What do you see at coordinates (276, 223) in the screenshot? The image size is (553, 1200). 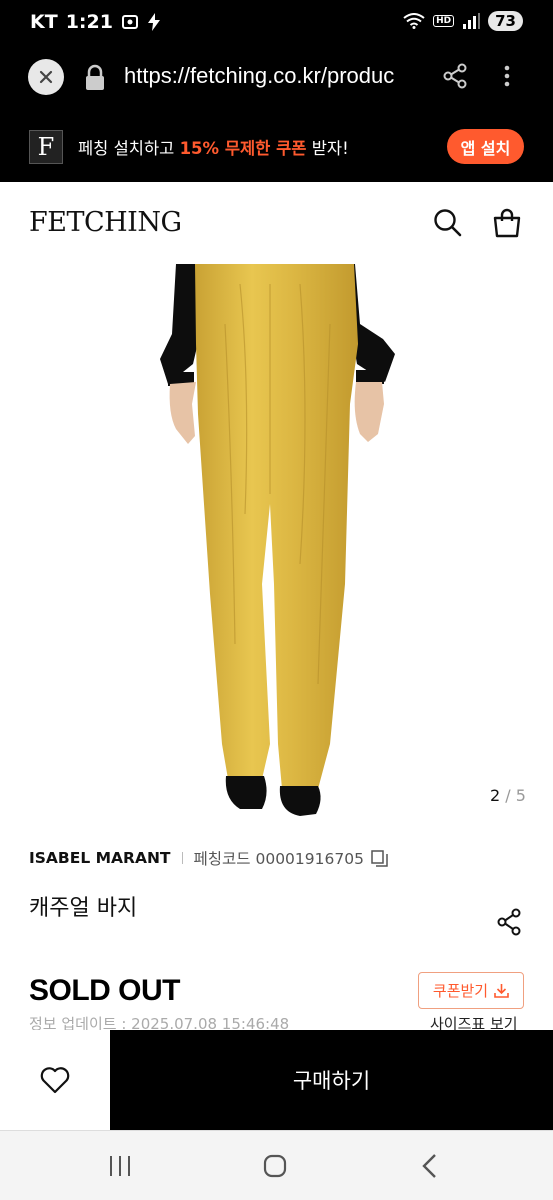 I see `site-header: FETCHING` at bounding box center [276, 223].